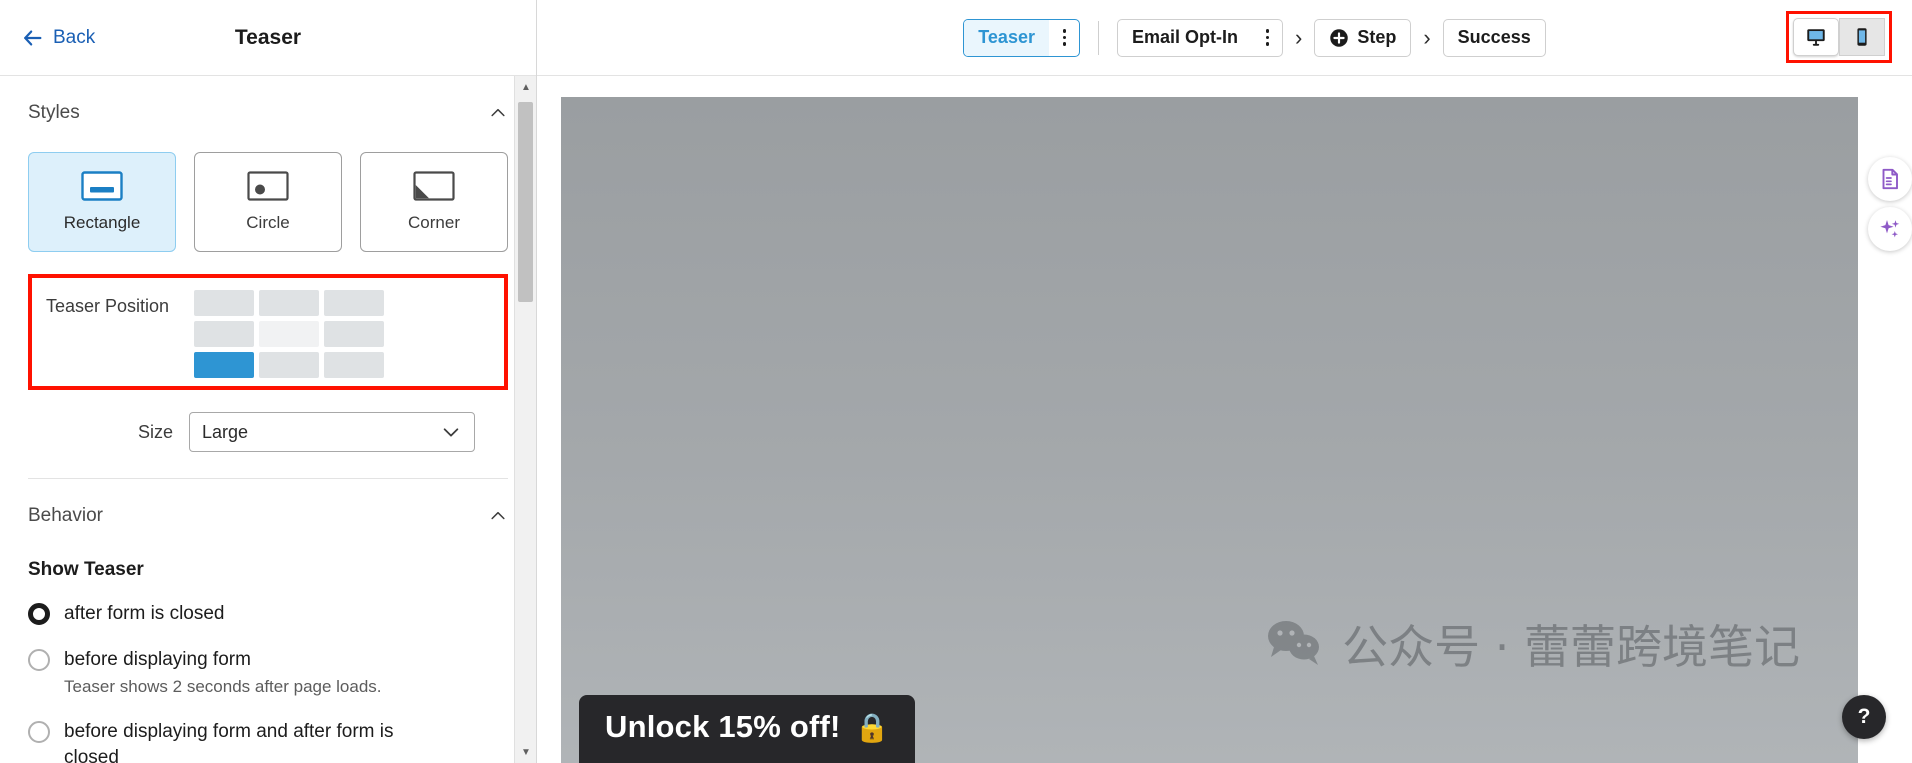  I want to click on position-cell-middle-center, so click(289, 334).